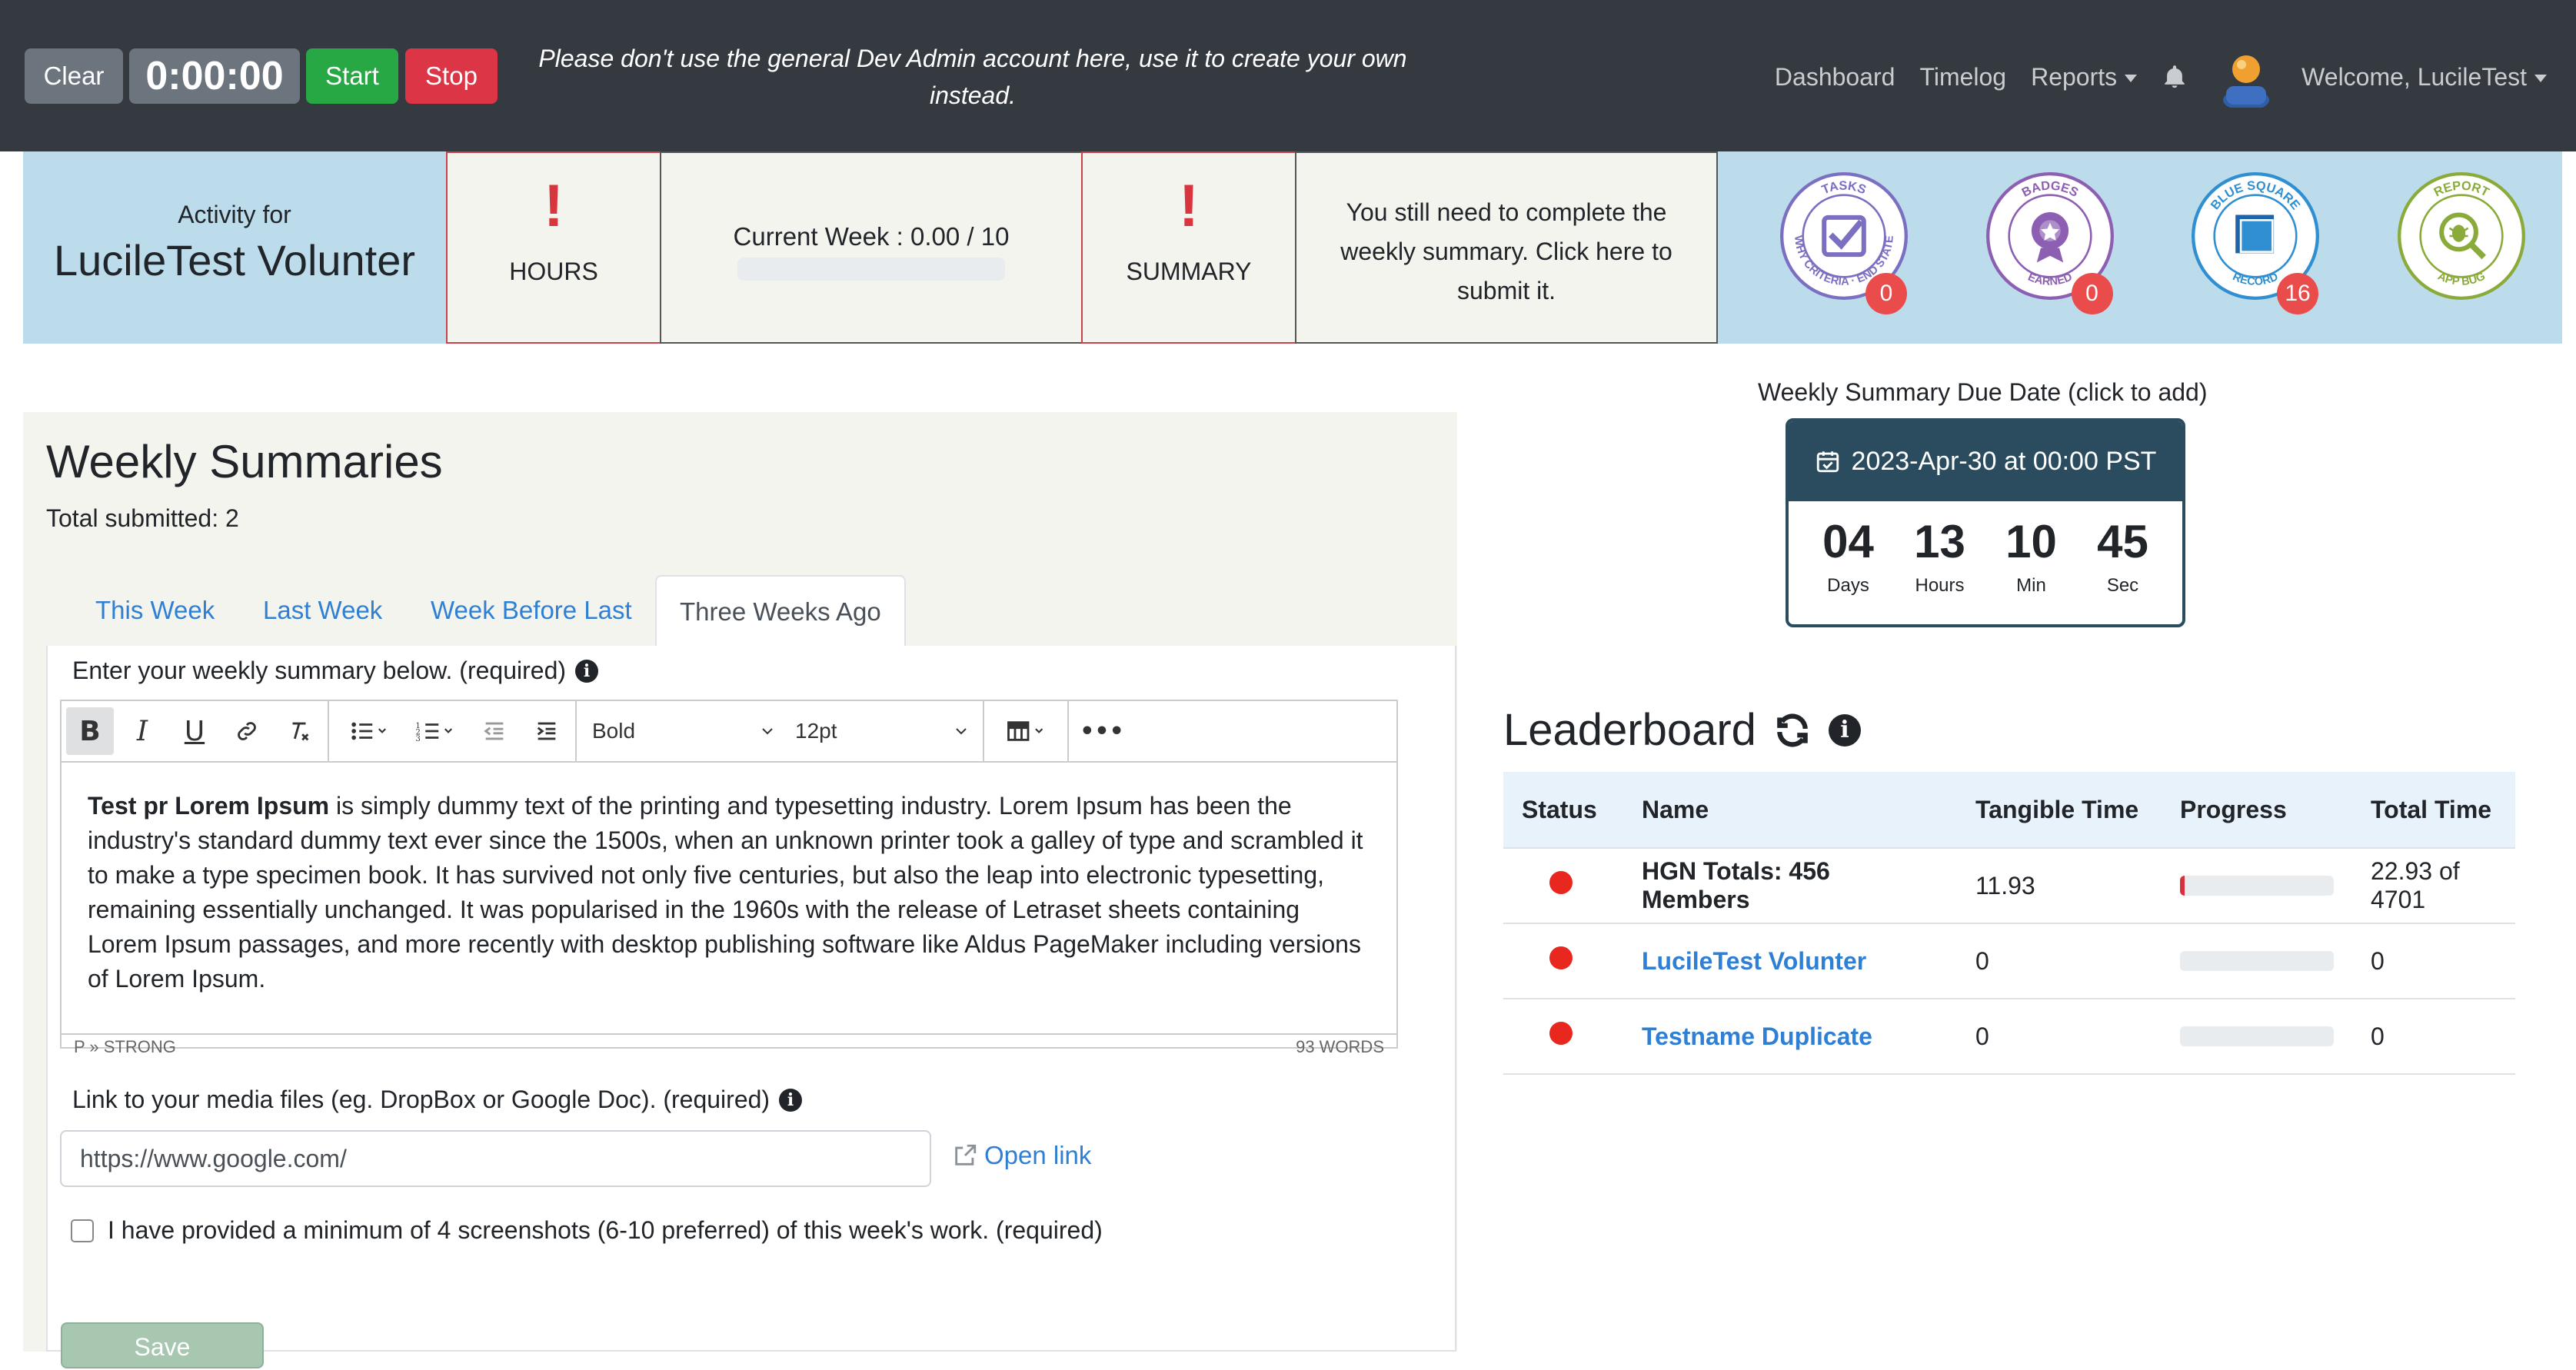  I want to click on more-icon: •••, so click(1102, 731).